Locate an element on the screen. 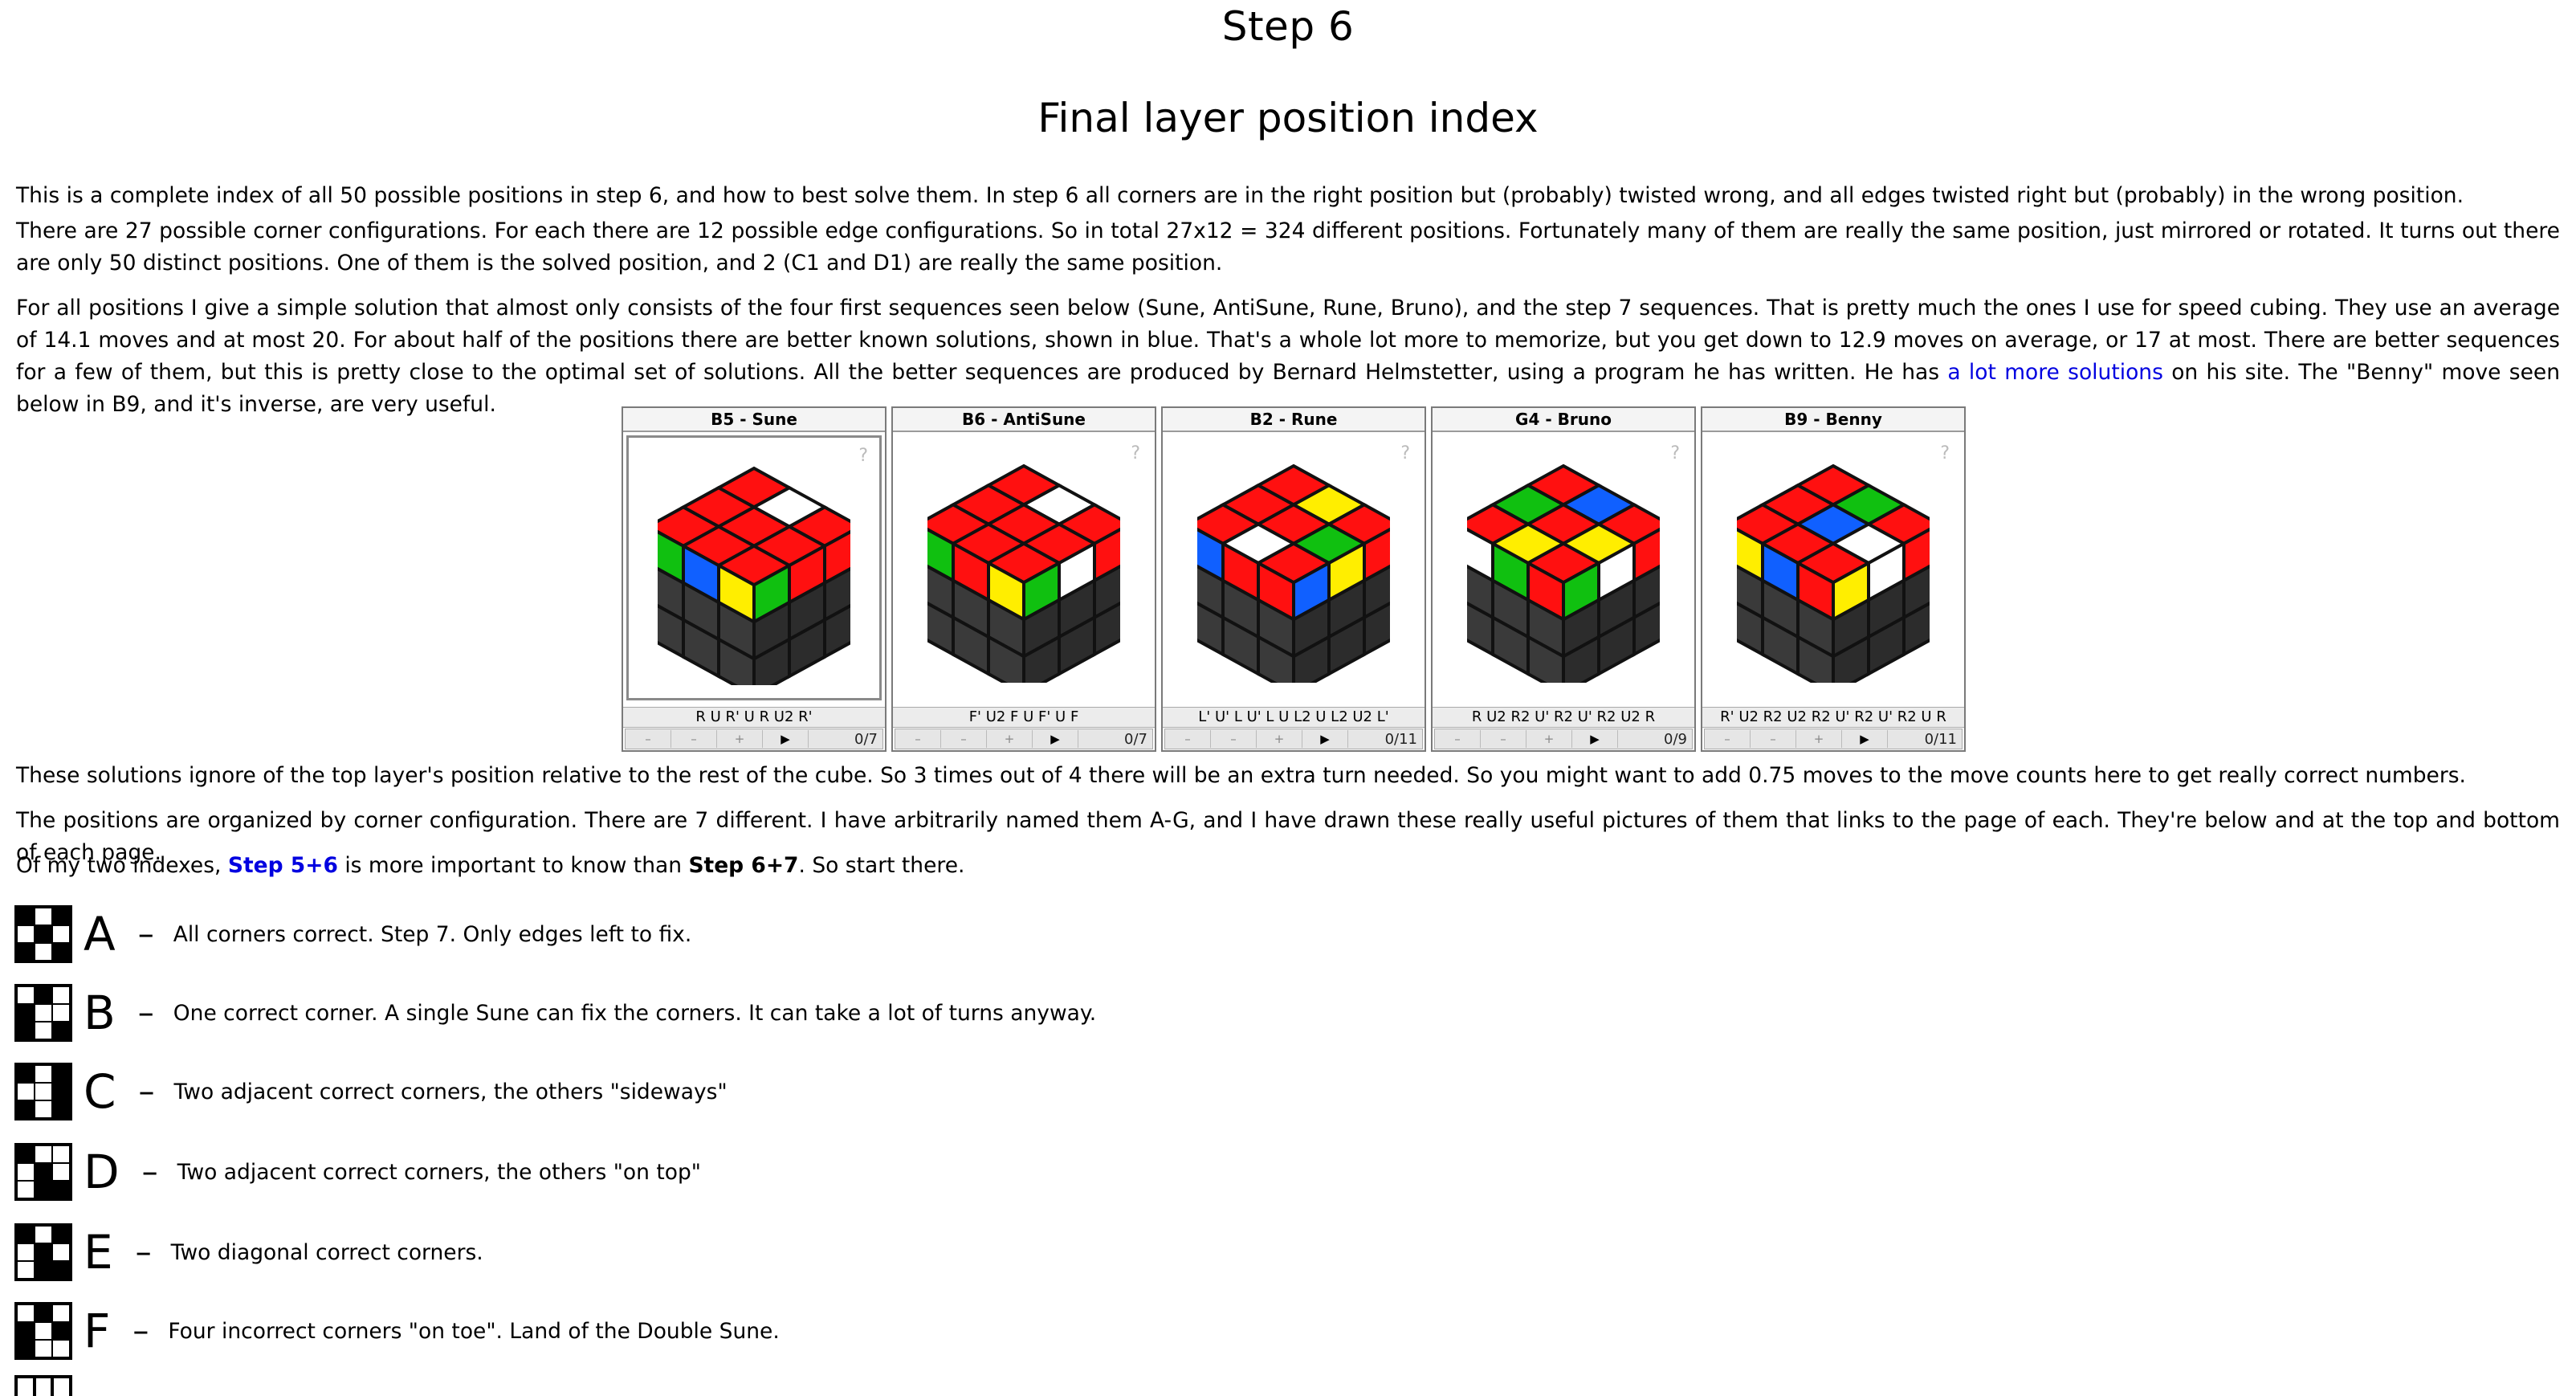  category-letter: A is located at coordinates (100, 934).